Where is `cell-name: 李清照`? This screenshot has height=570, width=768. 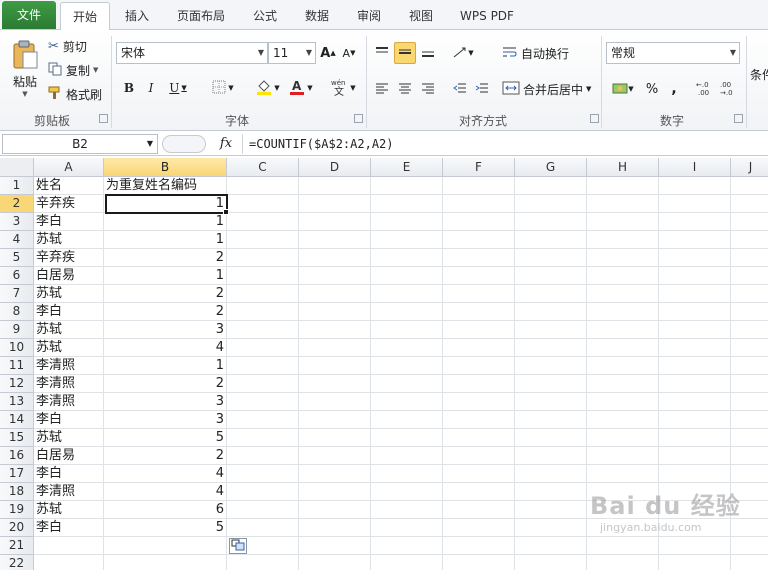 cell-name: 李清照 is located at coordinates (69, 402).